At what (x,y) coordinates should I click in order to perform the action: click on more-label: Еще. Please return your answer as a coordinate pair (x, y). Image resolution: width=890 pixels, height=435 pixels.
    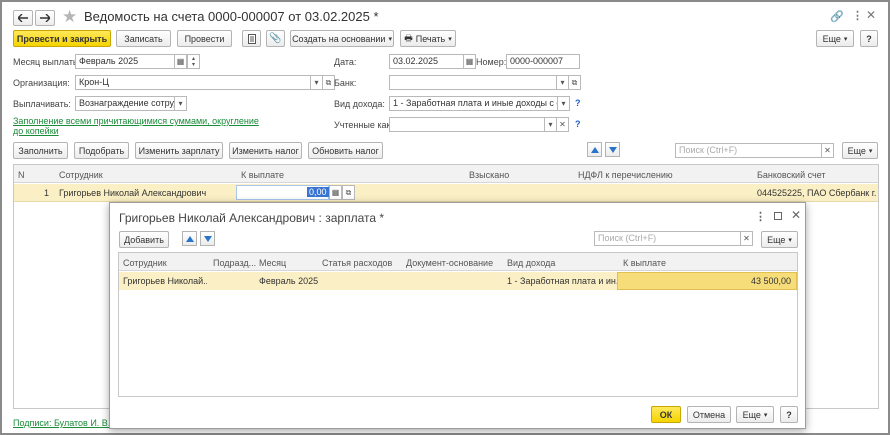
    Looking at the image, I should click on (831, 38).